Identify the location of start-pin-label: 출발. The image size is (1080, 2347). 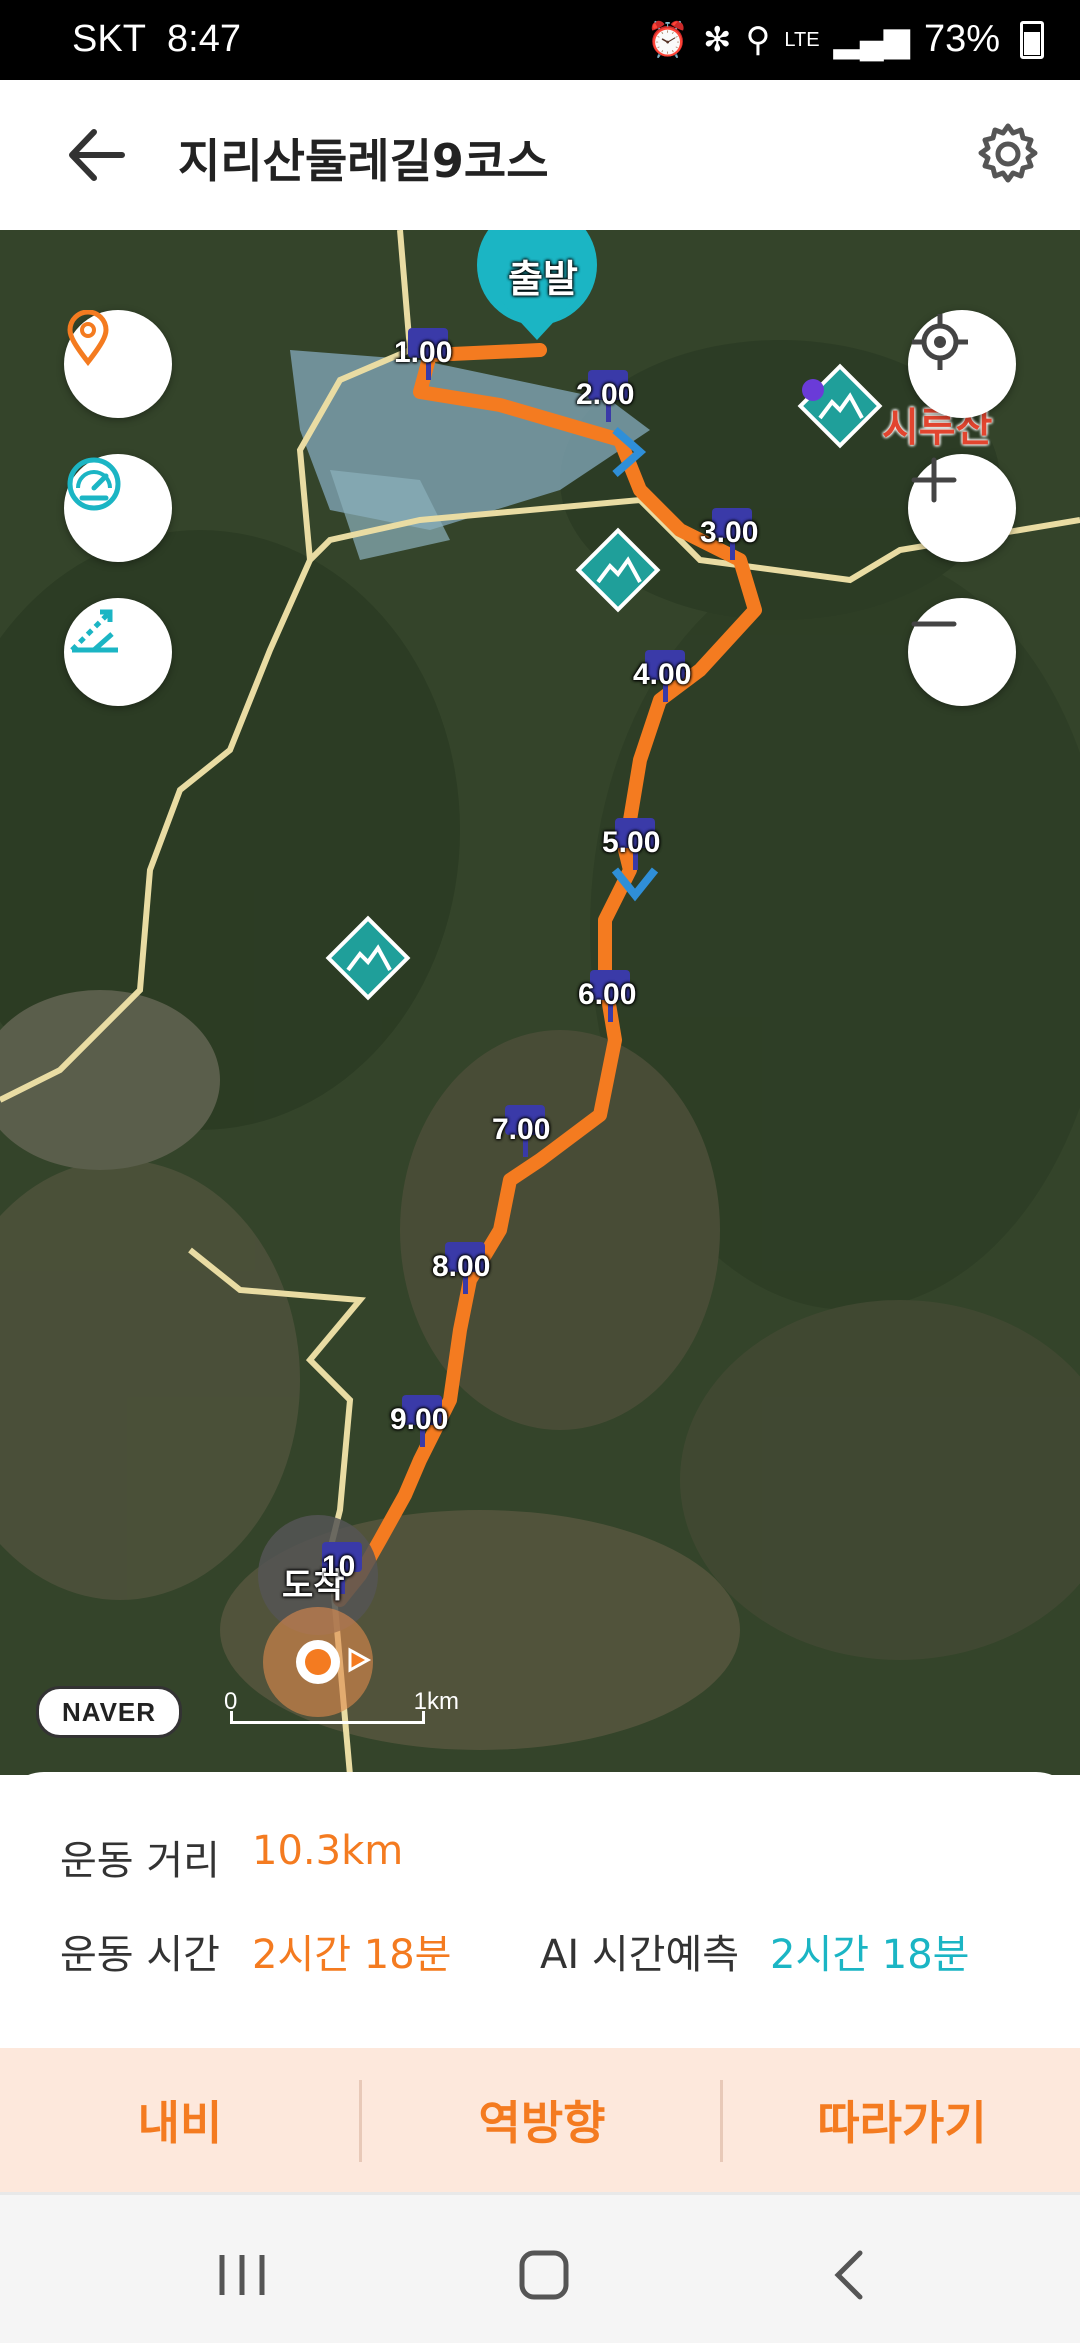
(543, 280).